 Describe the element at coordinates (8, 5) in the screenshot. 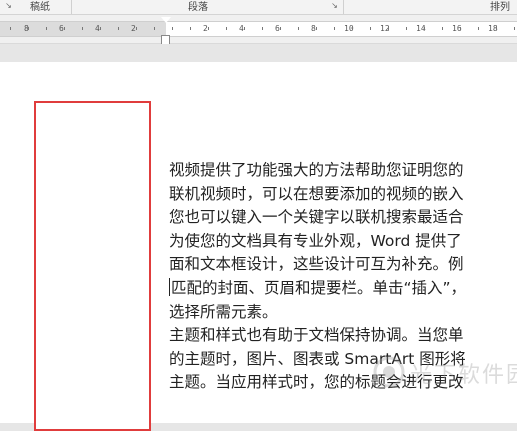

I see `dialog-launcher-icon: ↘` at that location.